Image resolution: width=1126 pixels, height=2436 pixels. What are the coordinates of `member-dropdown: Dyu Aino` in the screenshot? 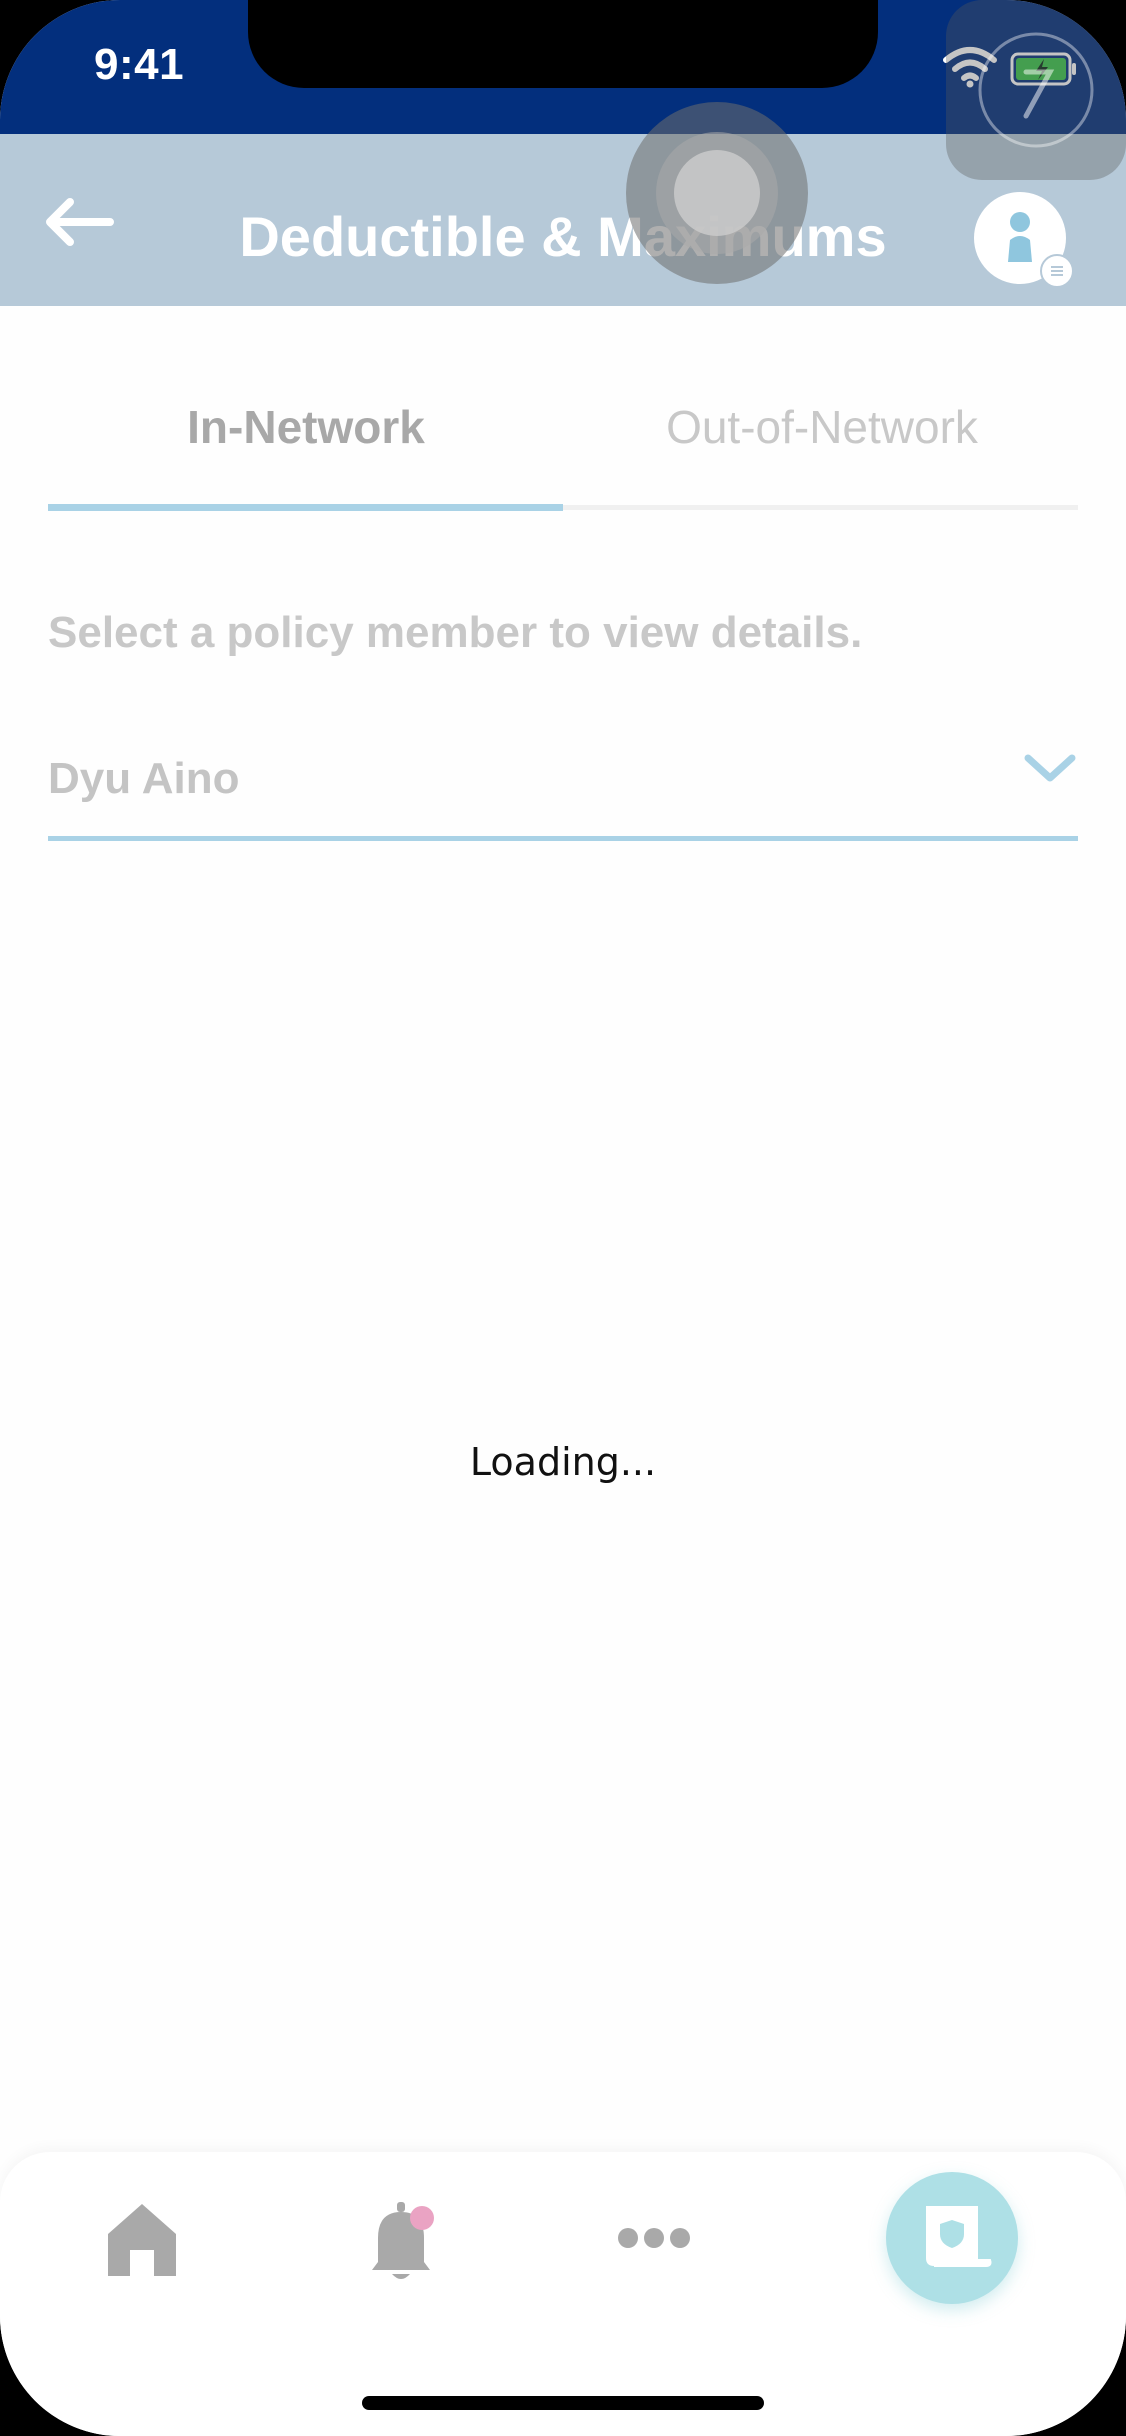 It's located at (563, 792).